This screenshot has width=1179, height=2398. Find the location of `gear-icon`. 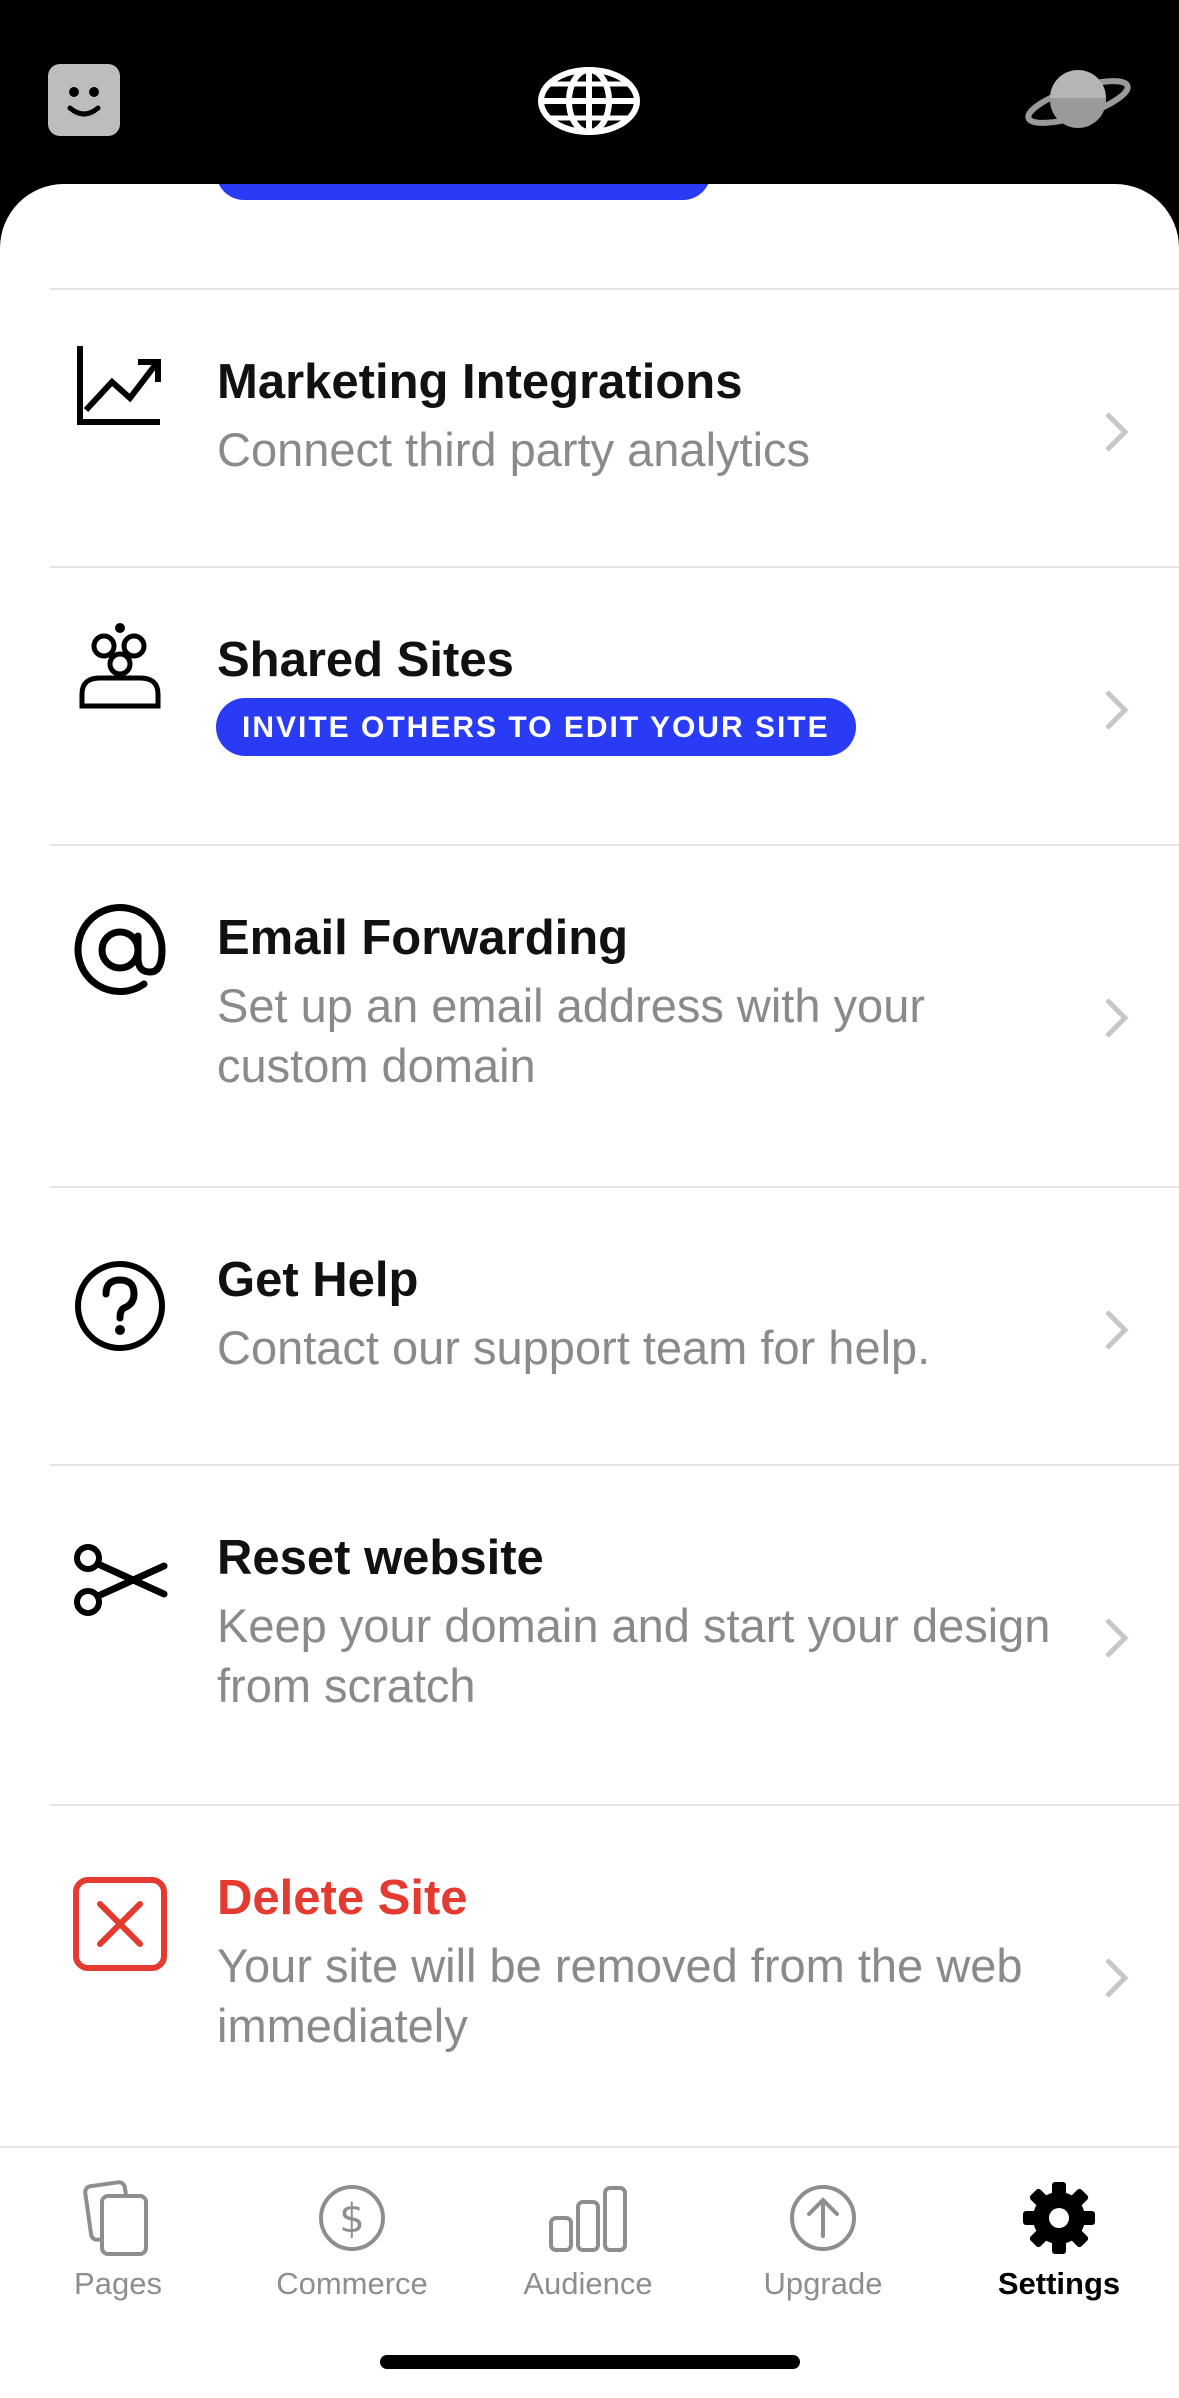

gear-icon is located at coordinates (1059, 2218).